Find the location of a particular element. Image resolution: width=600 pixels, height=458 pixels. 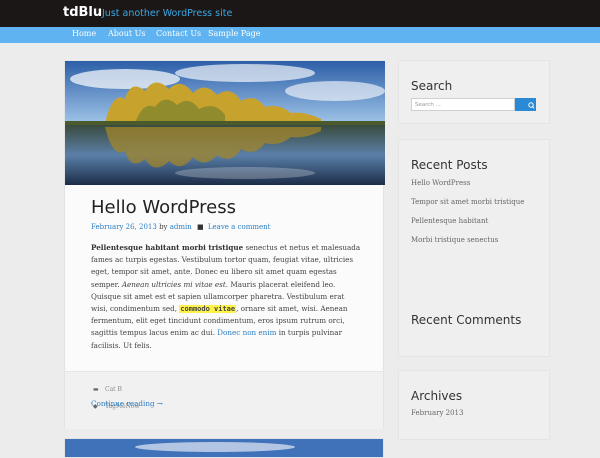

post-author: admin is located at coordinates (181, 227).